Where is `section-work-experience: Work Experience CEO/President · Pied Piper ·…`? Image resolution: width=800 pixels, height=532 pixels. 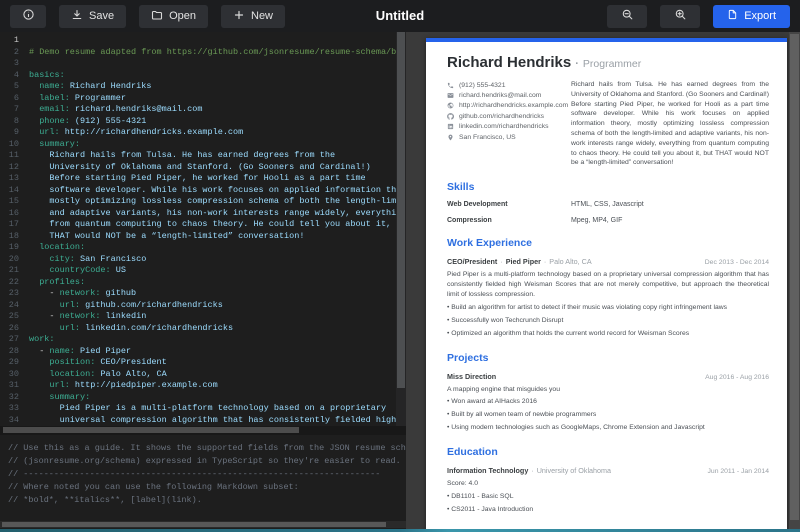 section-work-experience: Work Experience CEO/President · Pied Piper ·… is located at coordinates (608, 287).